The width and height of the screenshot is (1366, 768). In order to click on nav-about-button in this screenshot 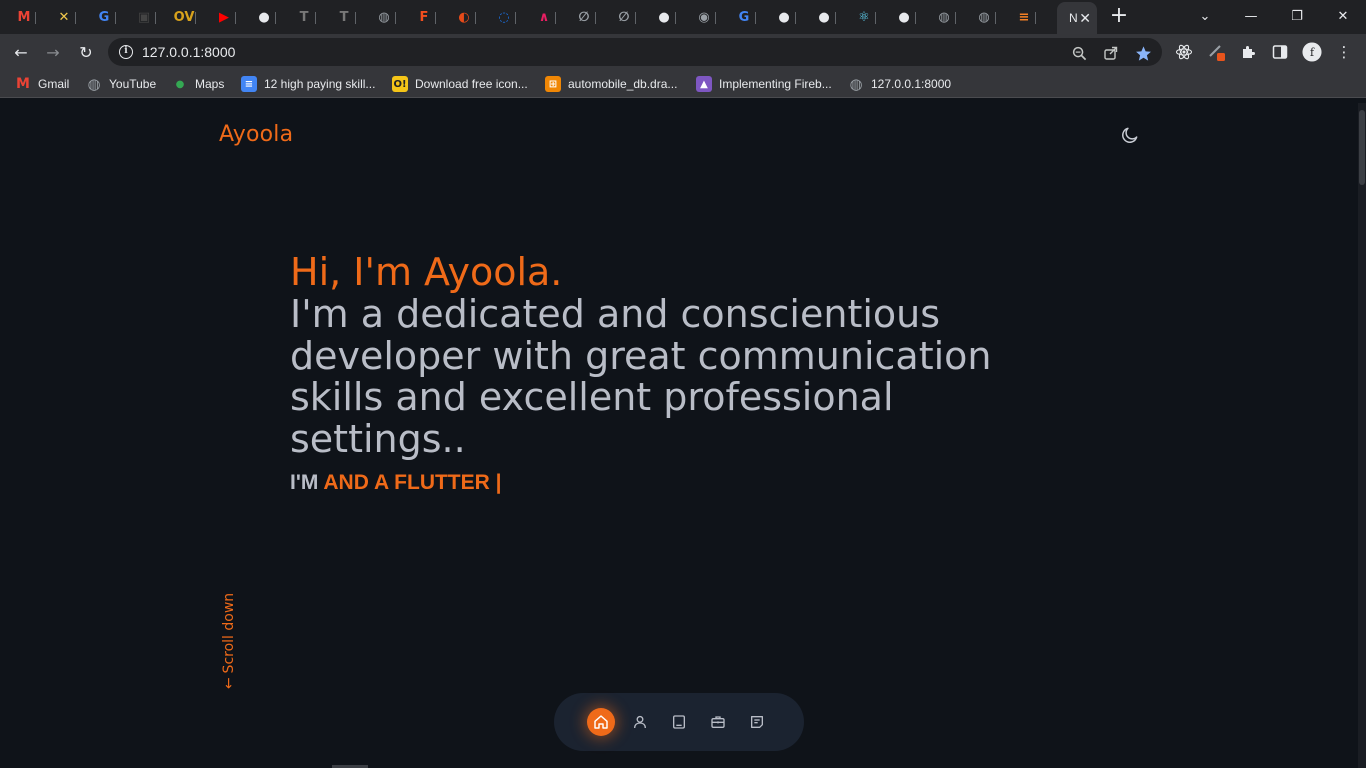, I will do `click(640, 722)`.